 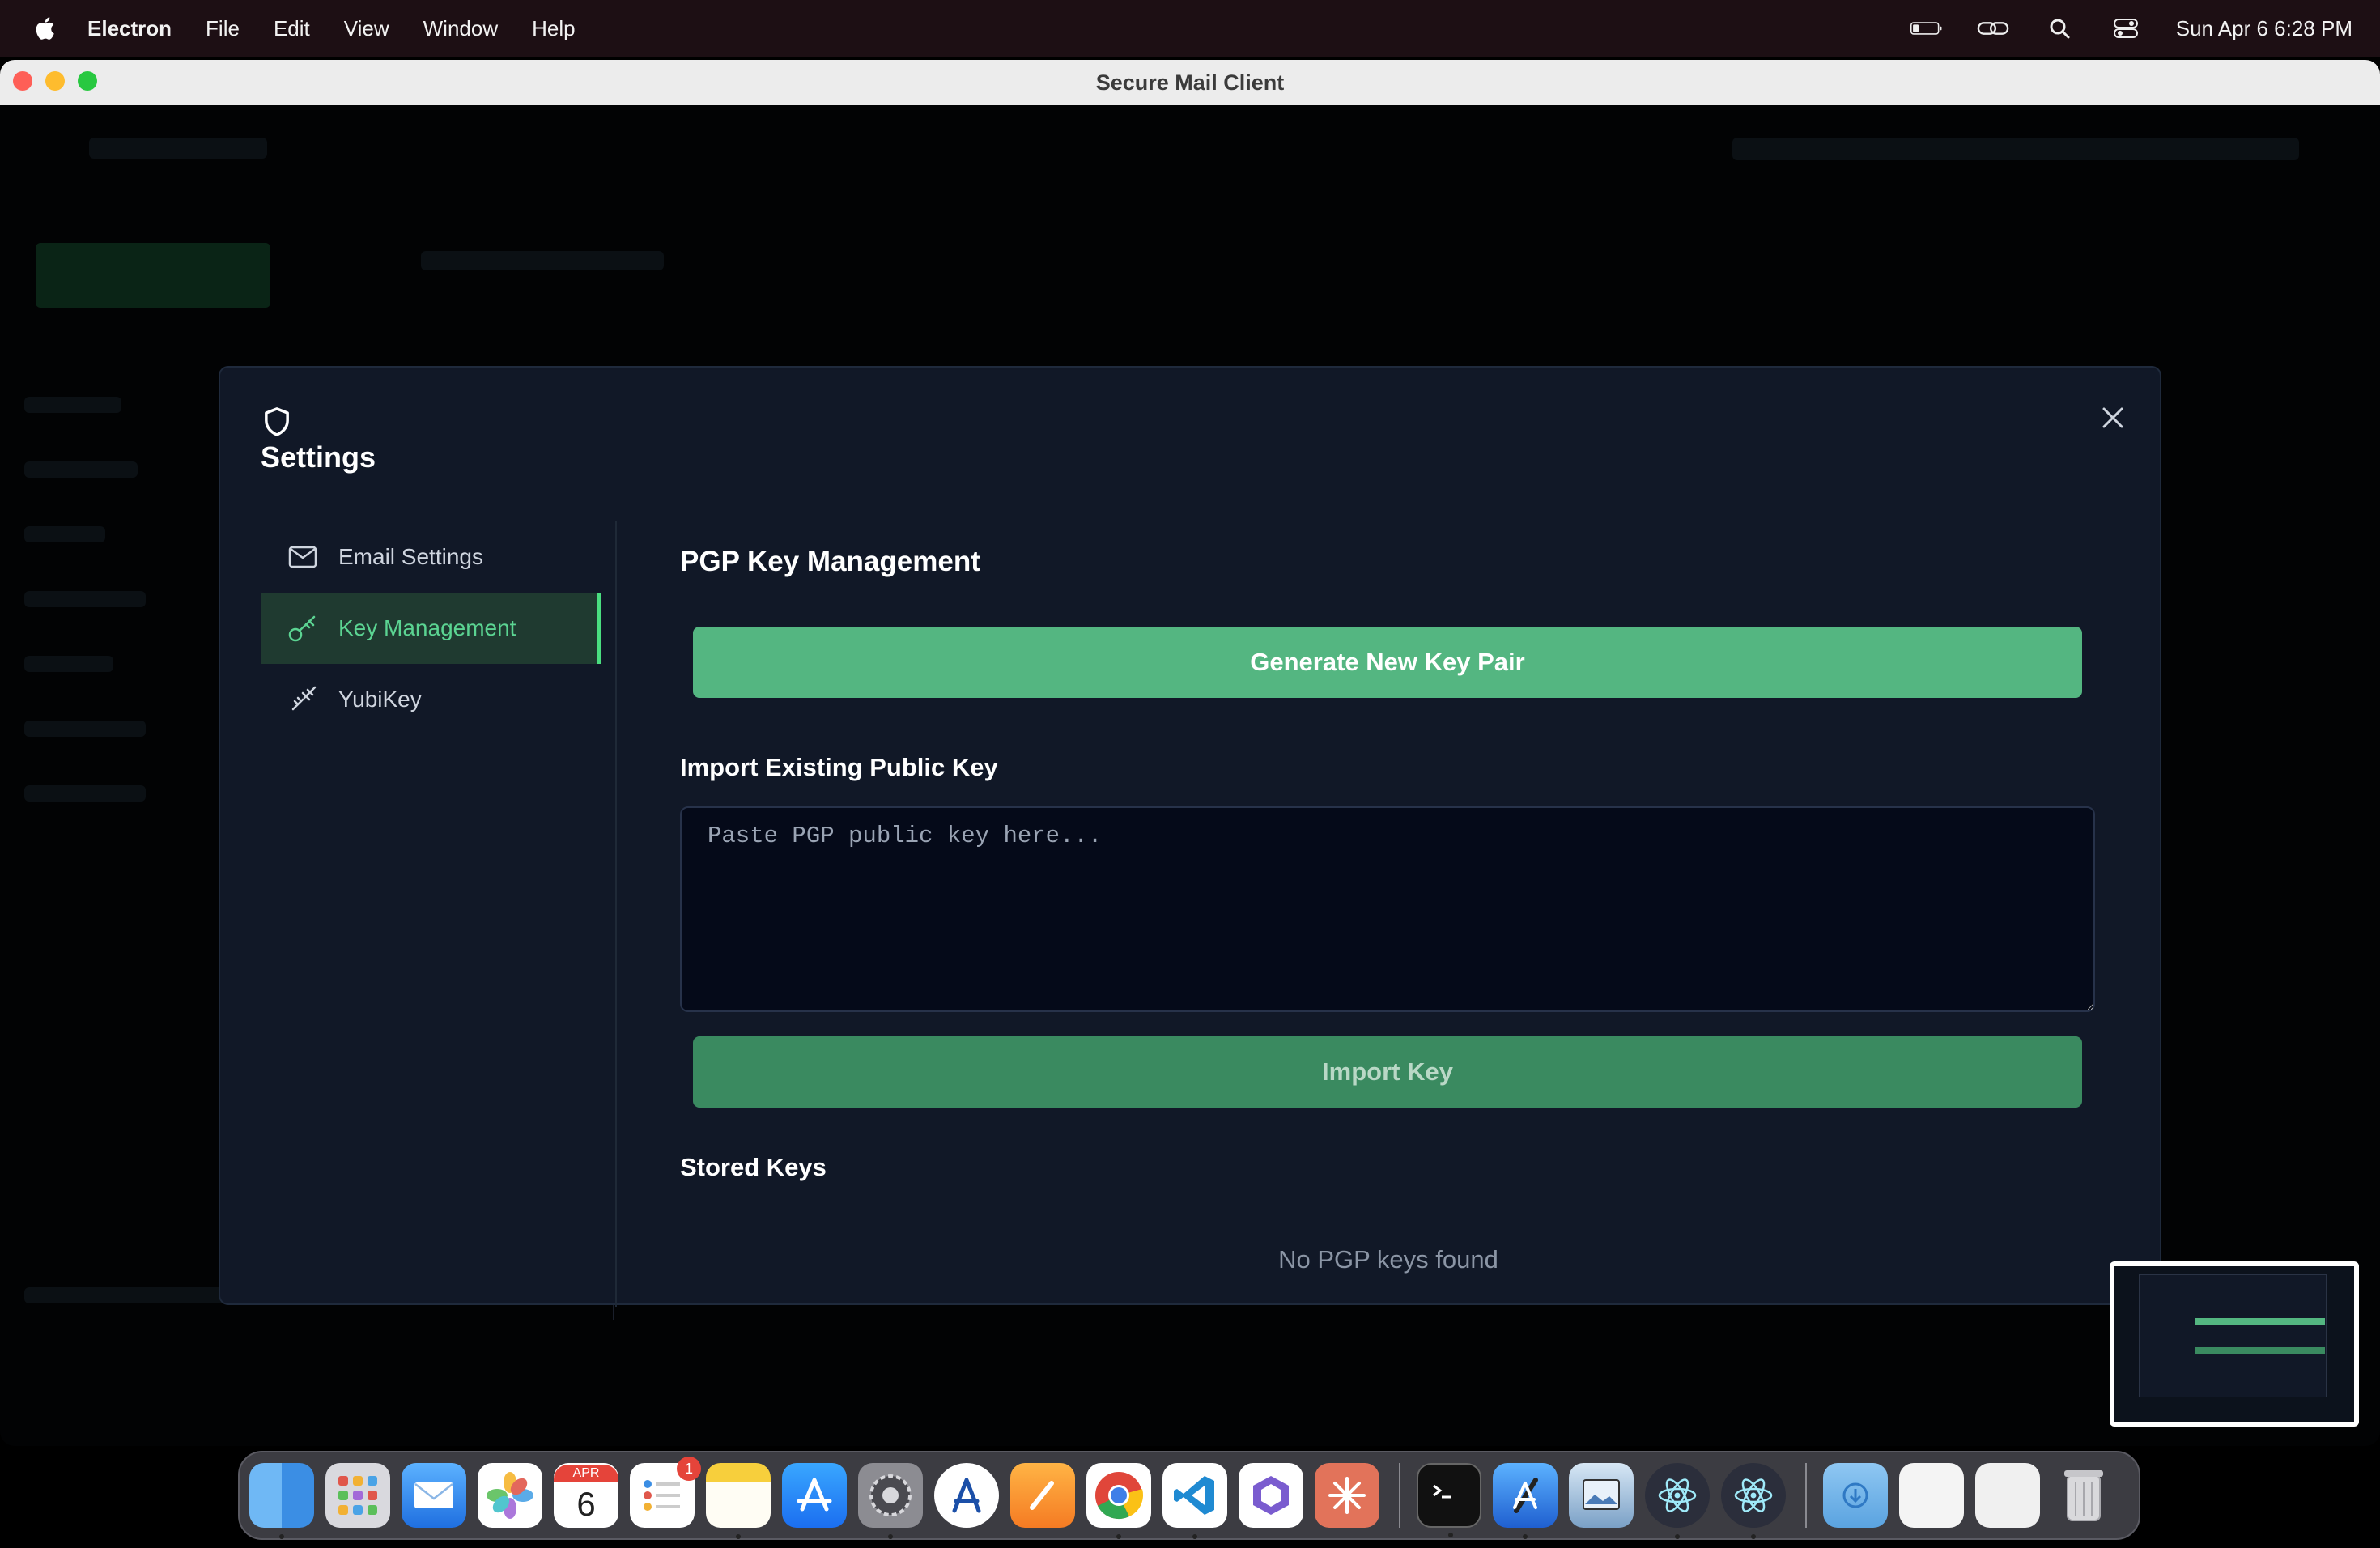 What do you see at coordinates (1993, 28) in the screenshot?
I see `link-icon` at bounding box center [1993, 28].